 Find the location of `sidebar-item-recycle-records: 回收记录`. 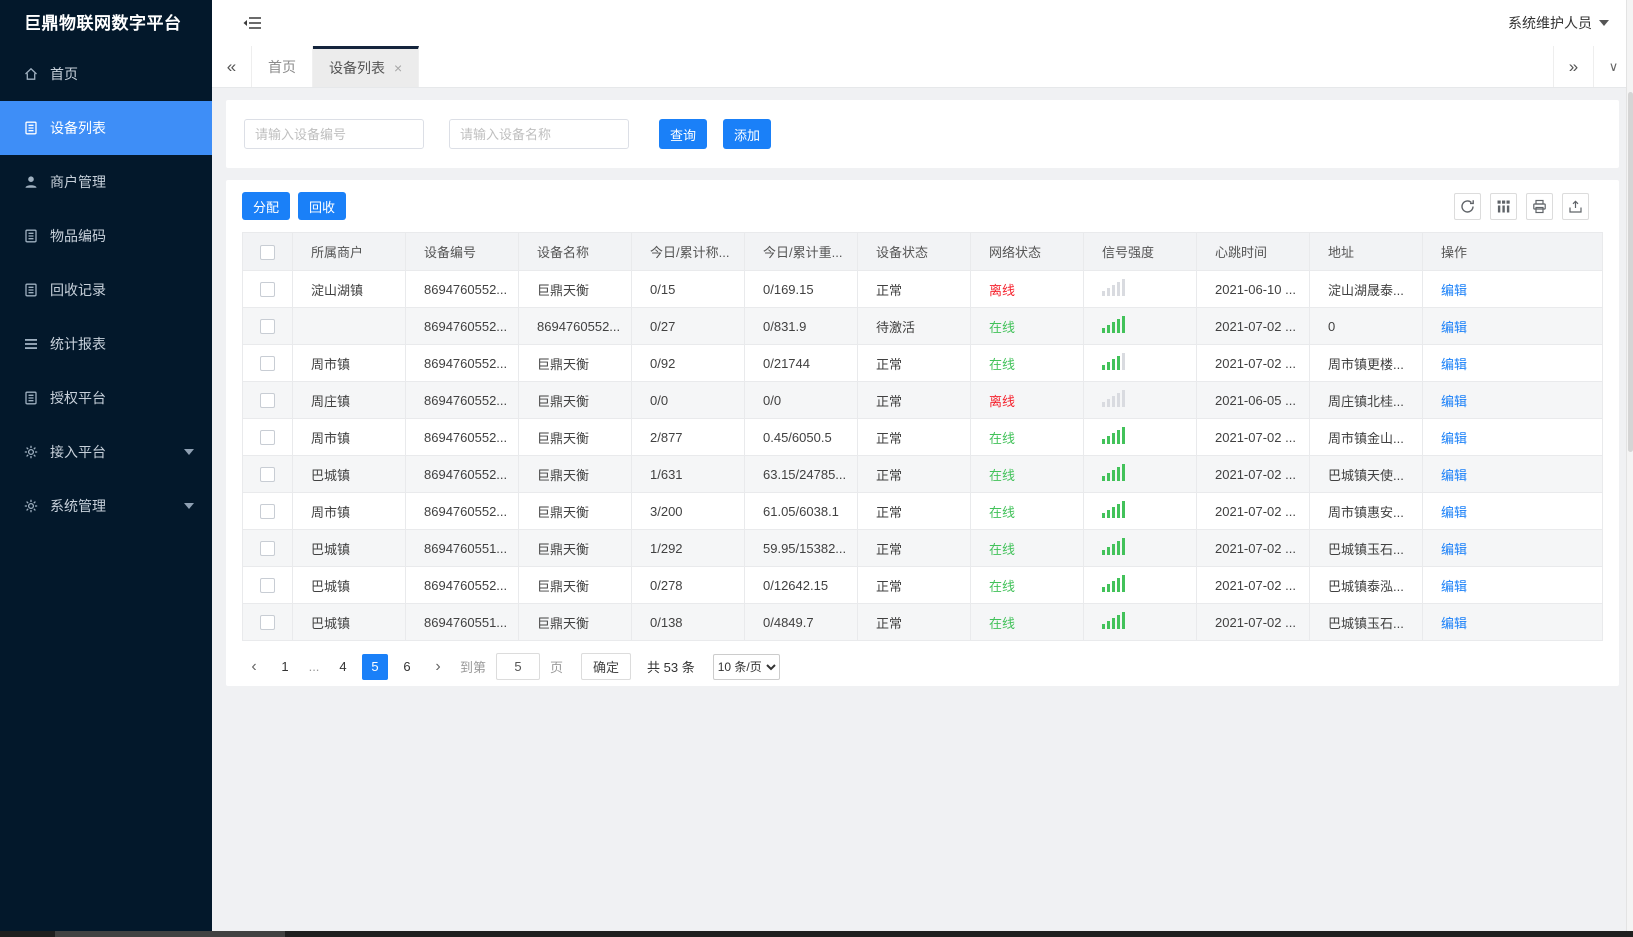

sidebar-item-recycle-records: 回收记录 is located at coordinates (106, 290).